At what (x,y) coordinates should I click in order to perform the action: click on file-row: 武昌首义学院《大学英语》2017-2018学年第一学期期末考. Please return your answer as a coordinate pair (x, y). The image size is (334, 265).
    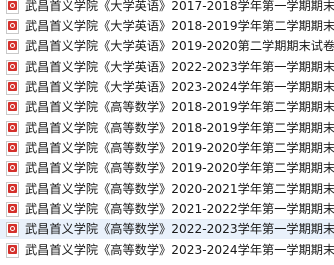
    Looking at the image, I should click on (167, 8).